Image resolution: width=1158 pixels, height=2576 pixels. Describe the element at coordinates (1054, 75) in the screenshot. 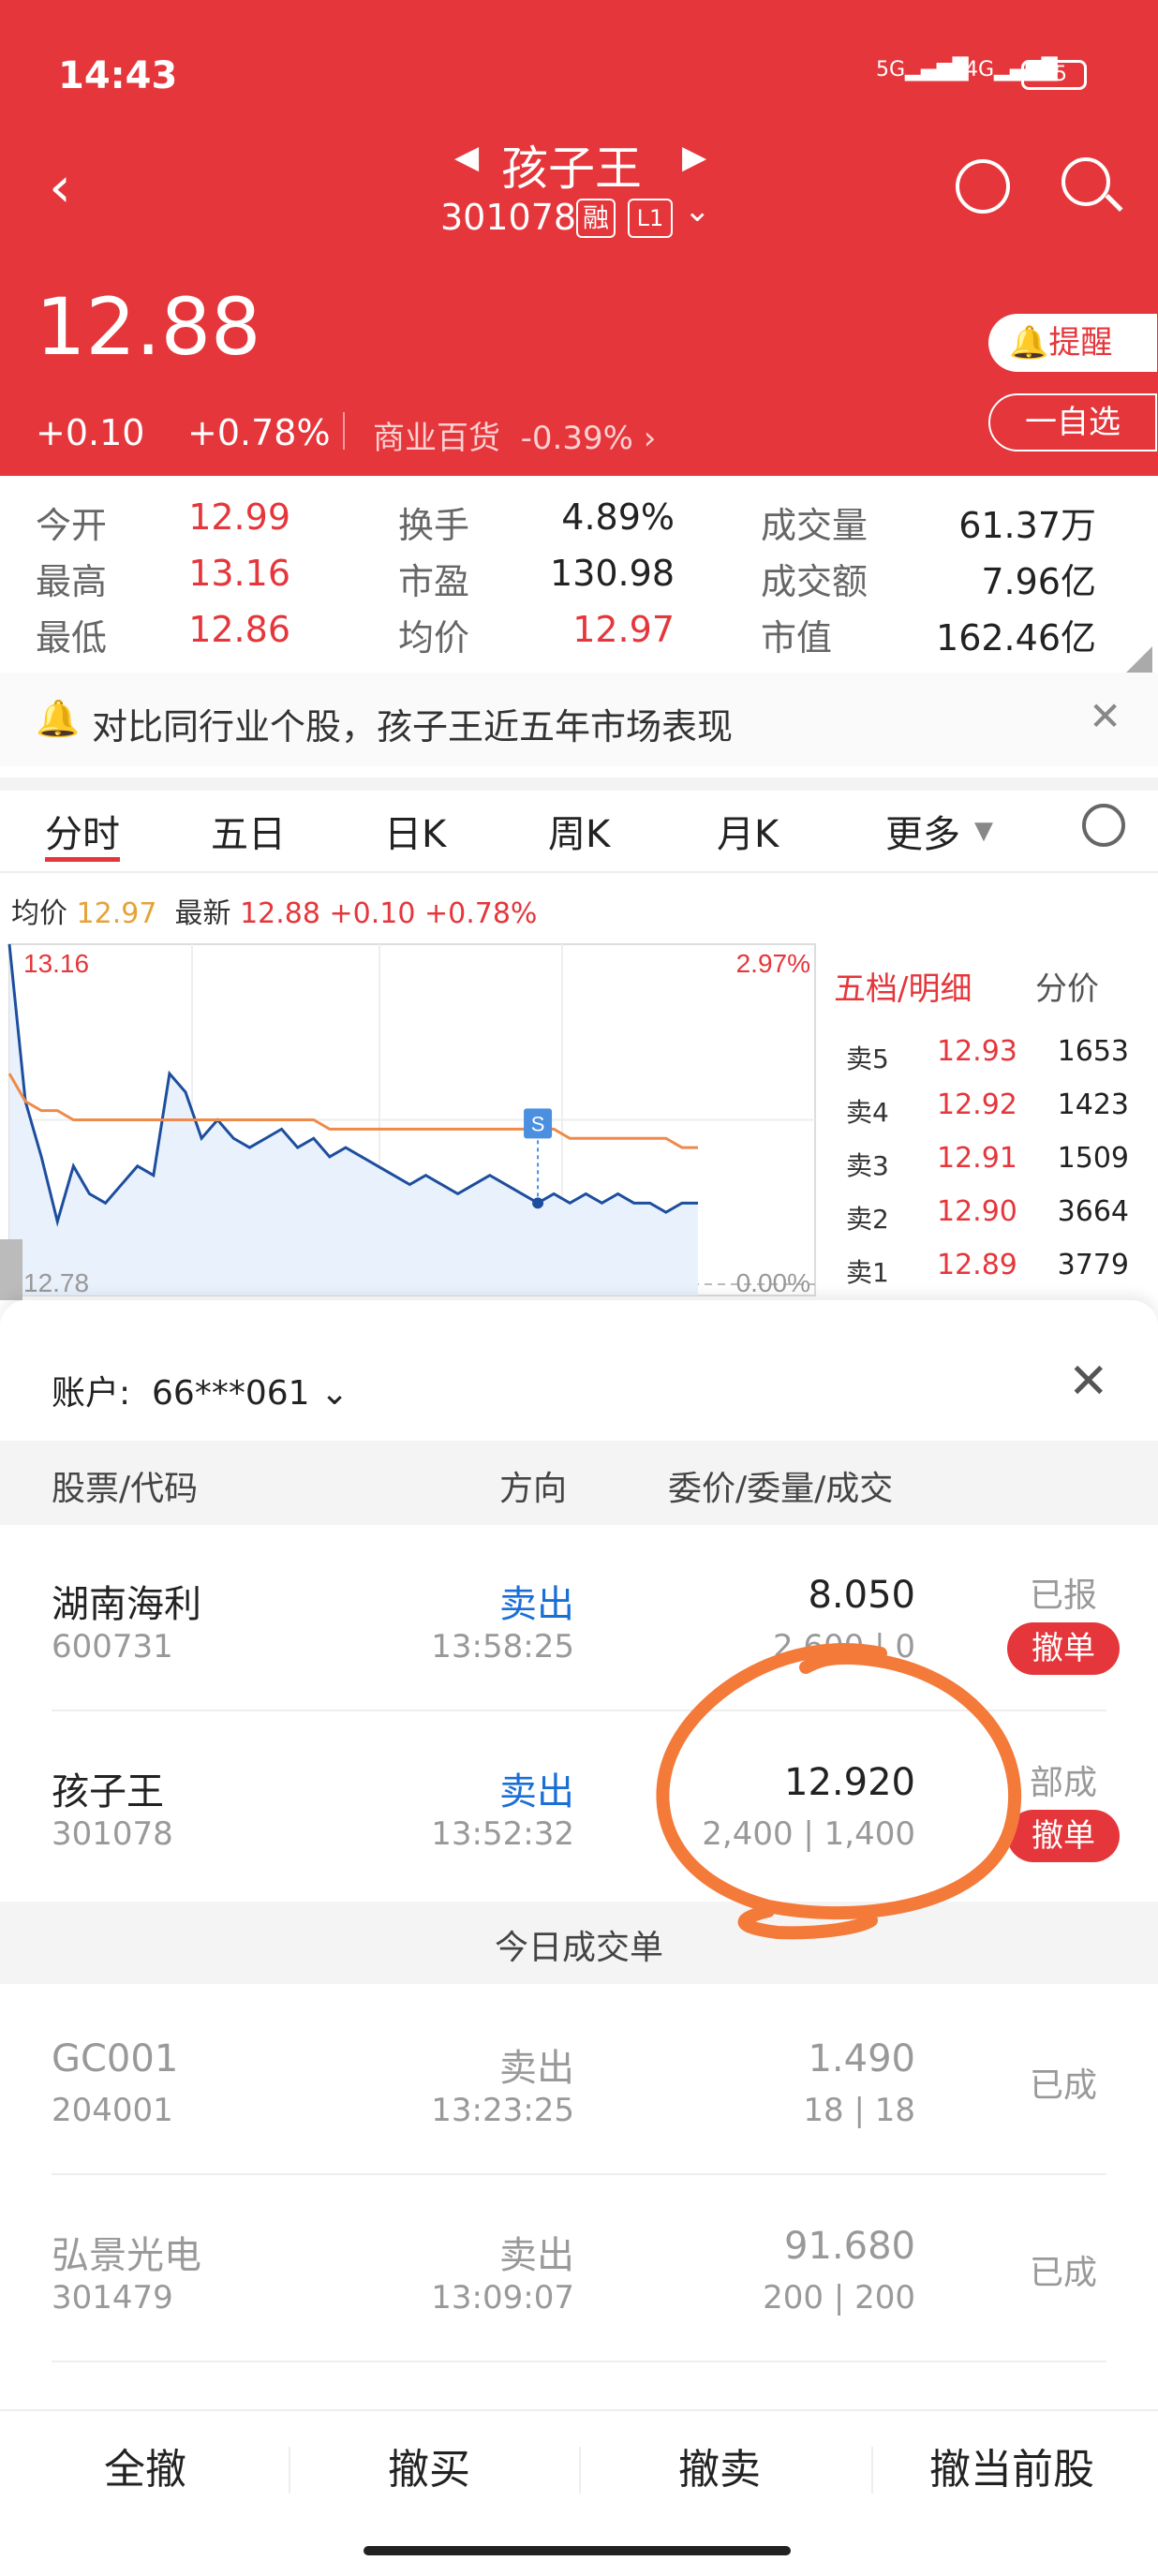

I see `battery-icon: 85` at that location.